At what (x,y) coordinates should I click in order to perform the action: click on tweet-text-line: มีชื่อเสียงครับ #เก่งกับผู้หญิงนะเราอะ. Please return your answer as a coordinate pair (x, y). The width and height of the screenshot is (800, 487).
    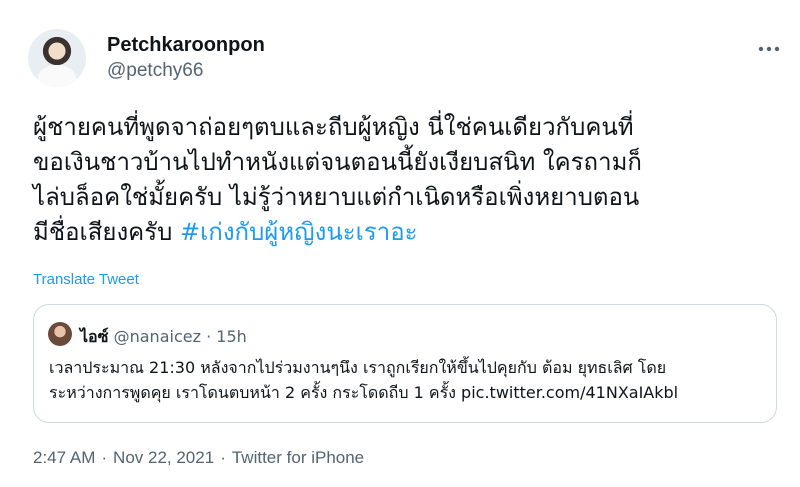
    Looking at the image, I should click on (408, 232).